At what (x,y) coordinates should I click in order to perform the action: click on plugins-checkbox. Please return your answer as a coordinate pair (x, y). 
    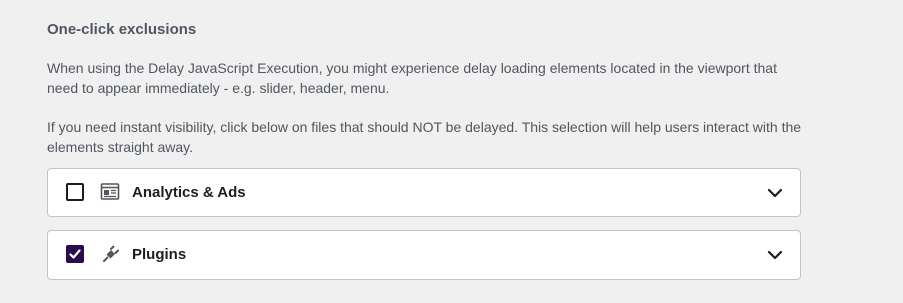
    Looking at the image, I should click on (75, 254).